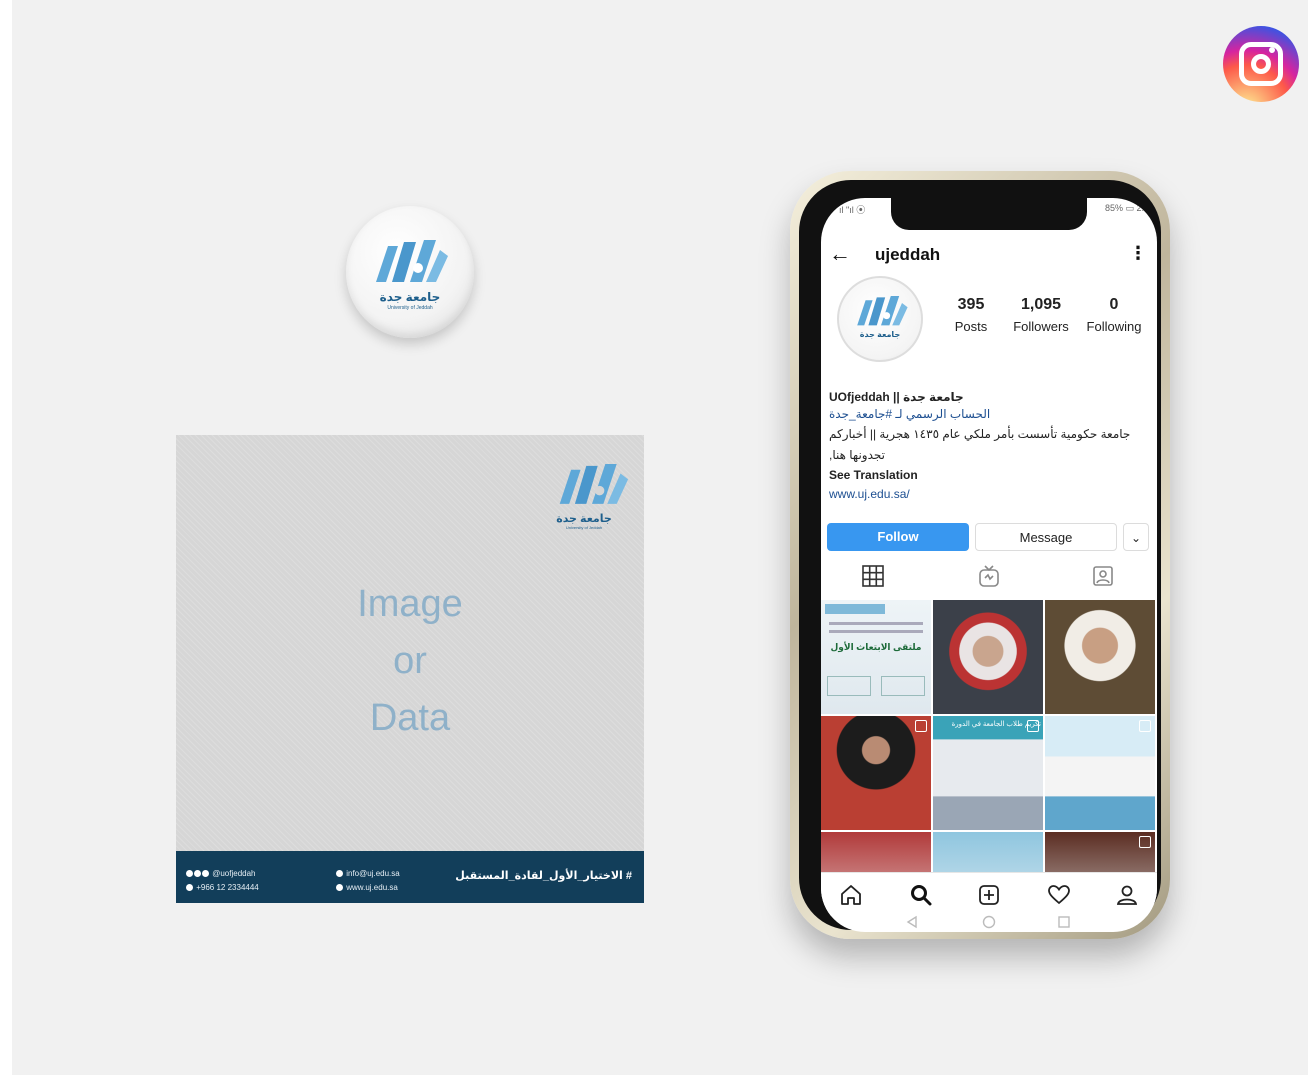 This screenshot has height=1075, width=1308. I want to click on grid-tab-icon, so click(873, 576).